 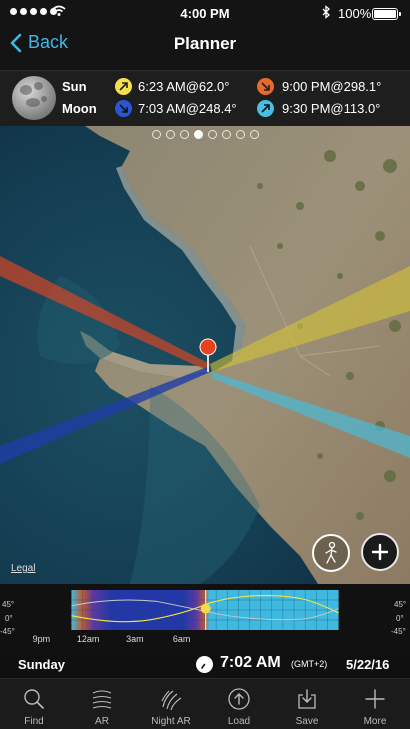 I want to click on tab-more: More, so click(x=375, y=704).